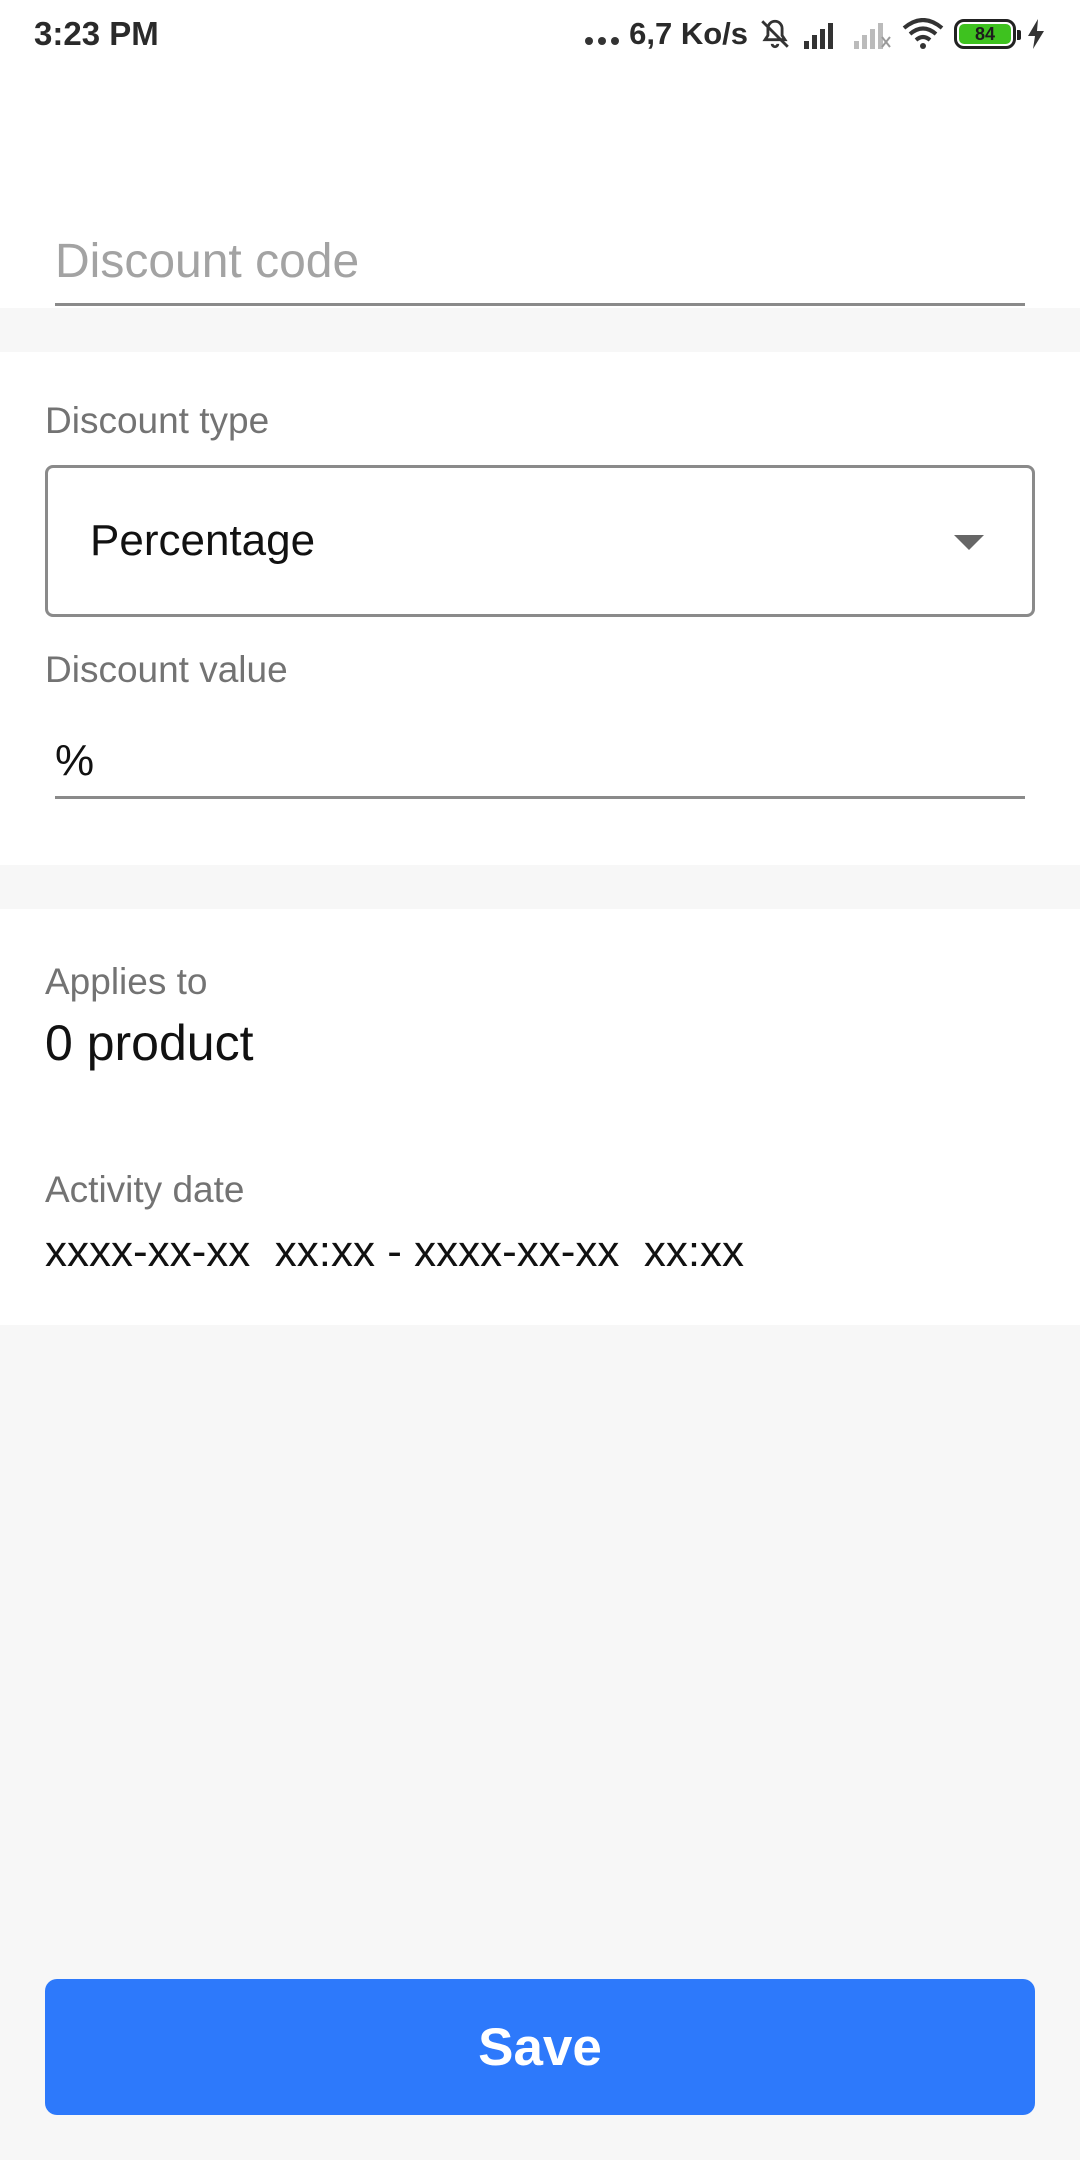 This screenshot has height=2160, width=1080. Describe the element at coordinates (540, 757) in the screenshot. I see `discount-value-input: %` at that location.